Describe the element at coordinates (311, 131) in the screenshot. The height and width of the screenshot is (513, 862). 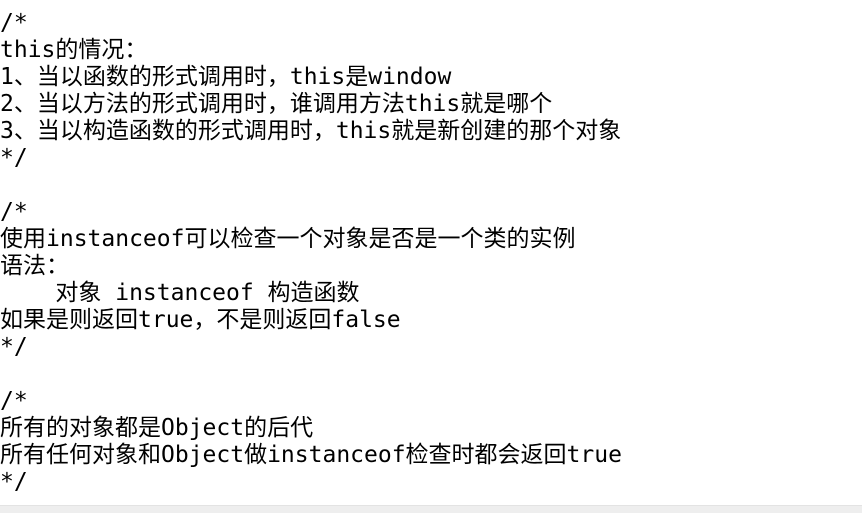
I see `this-rule-3: 3、当以构造函数的形式调用时，this就是新创建的那个对象` at that location.